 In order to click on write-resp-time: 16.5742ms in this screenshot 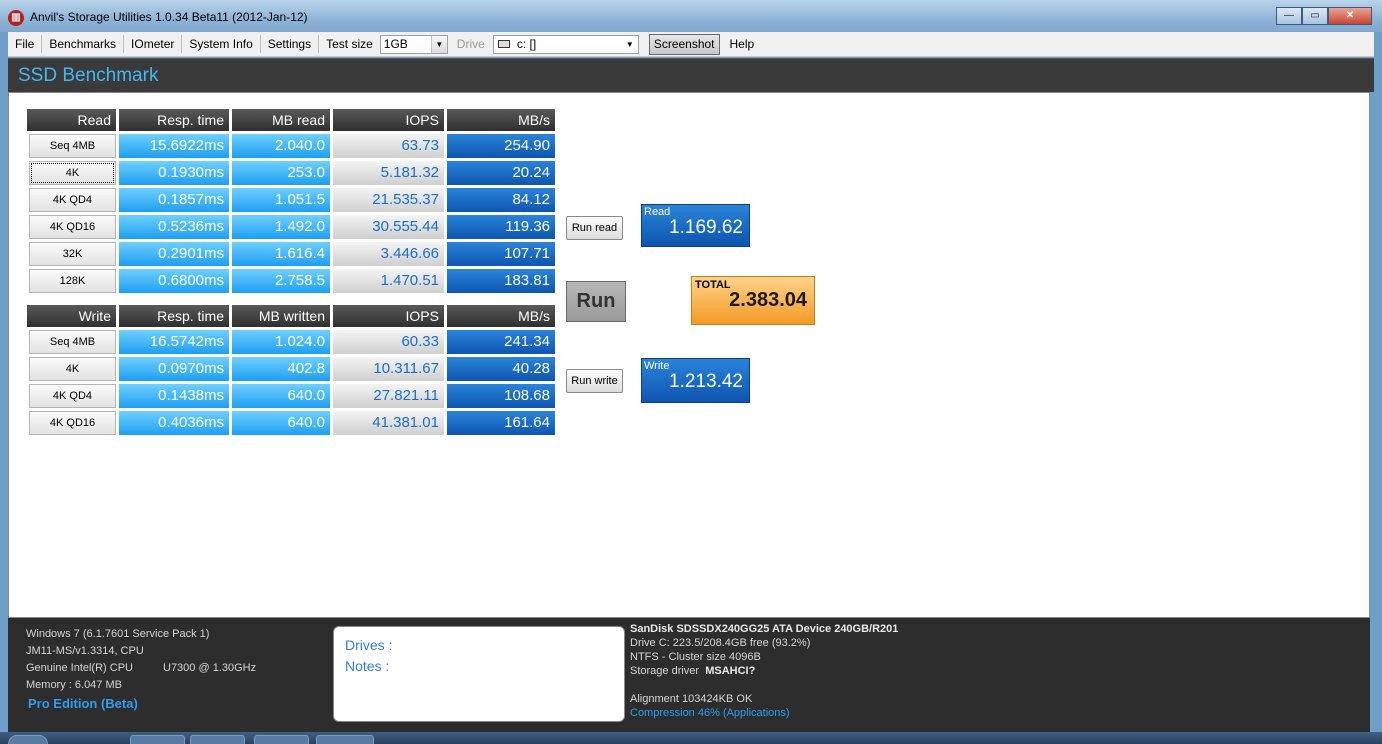, I will do `click(174, 342)`.